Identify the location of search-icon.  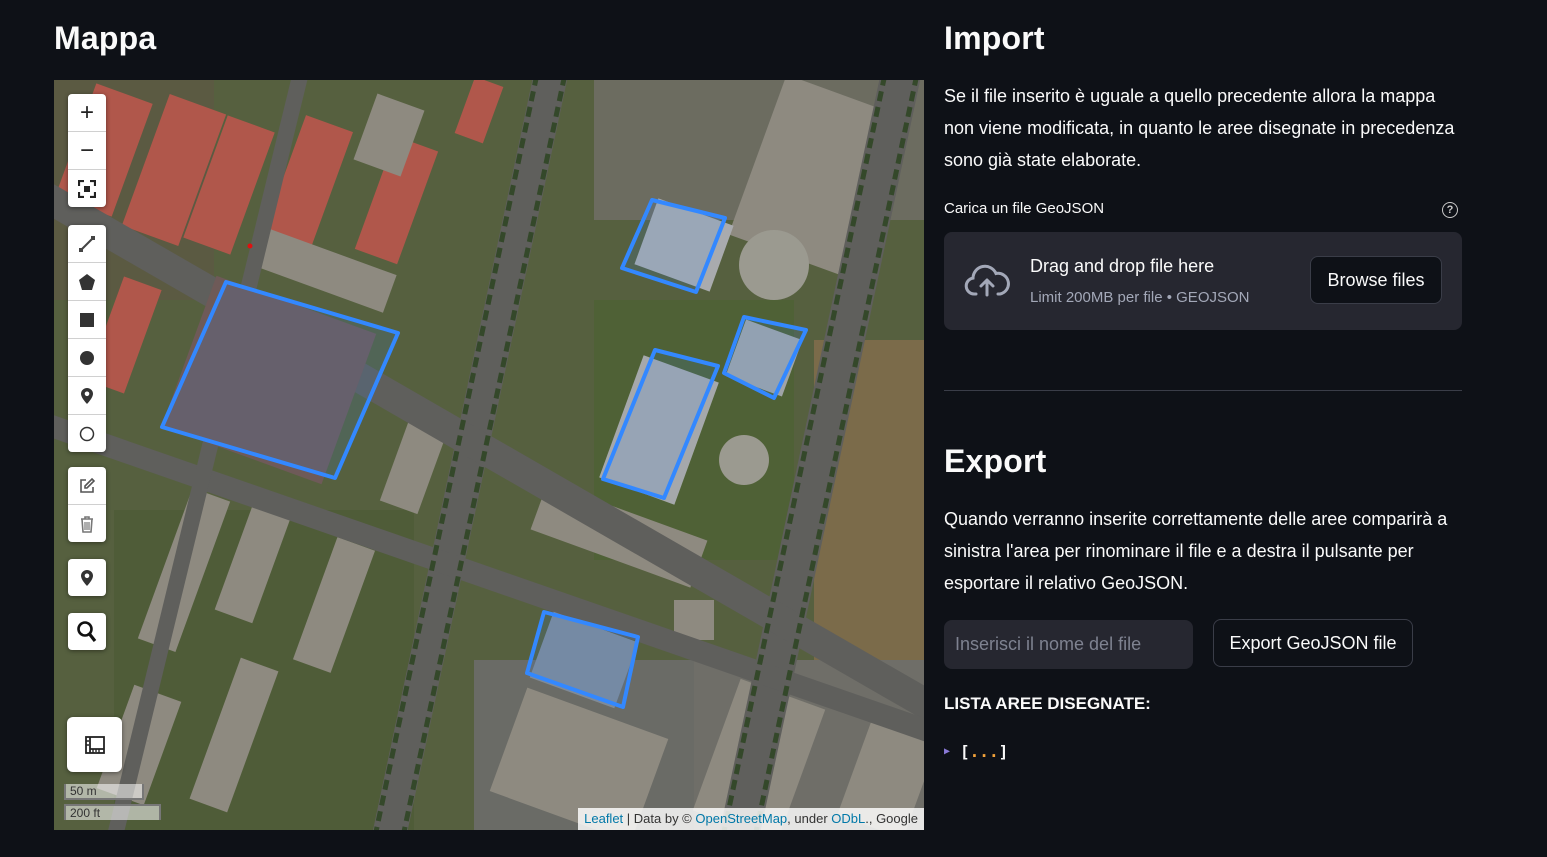
(87, 631).